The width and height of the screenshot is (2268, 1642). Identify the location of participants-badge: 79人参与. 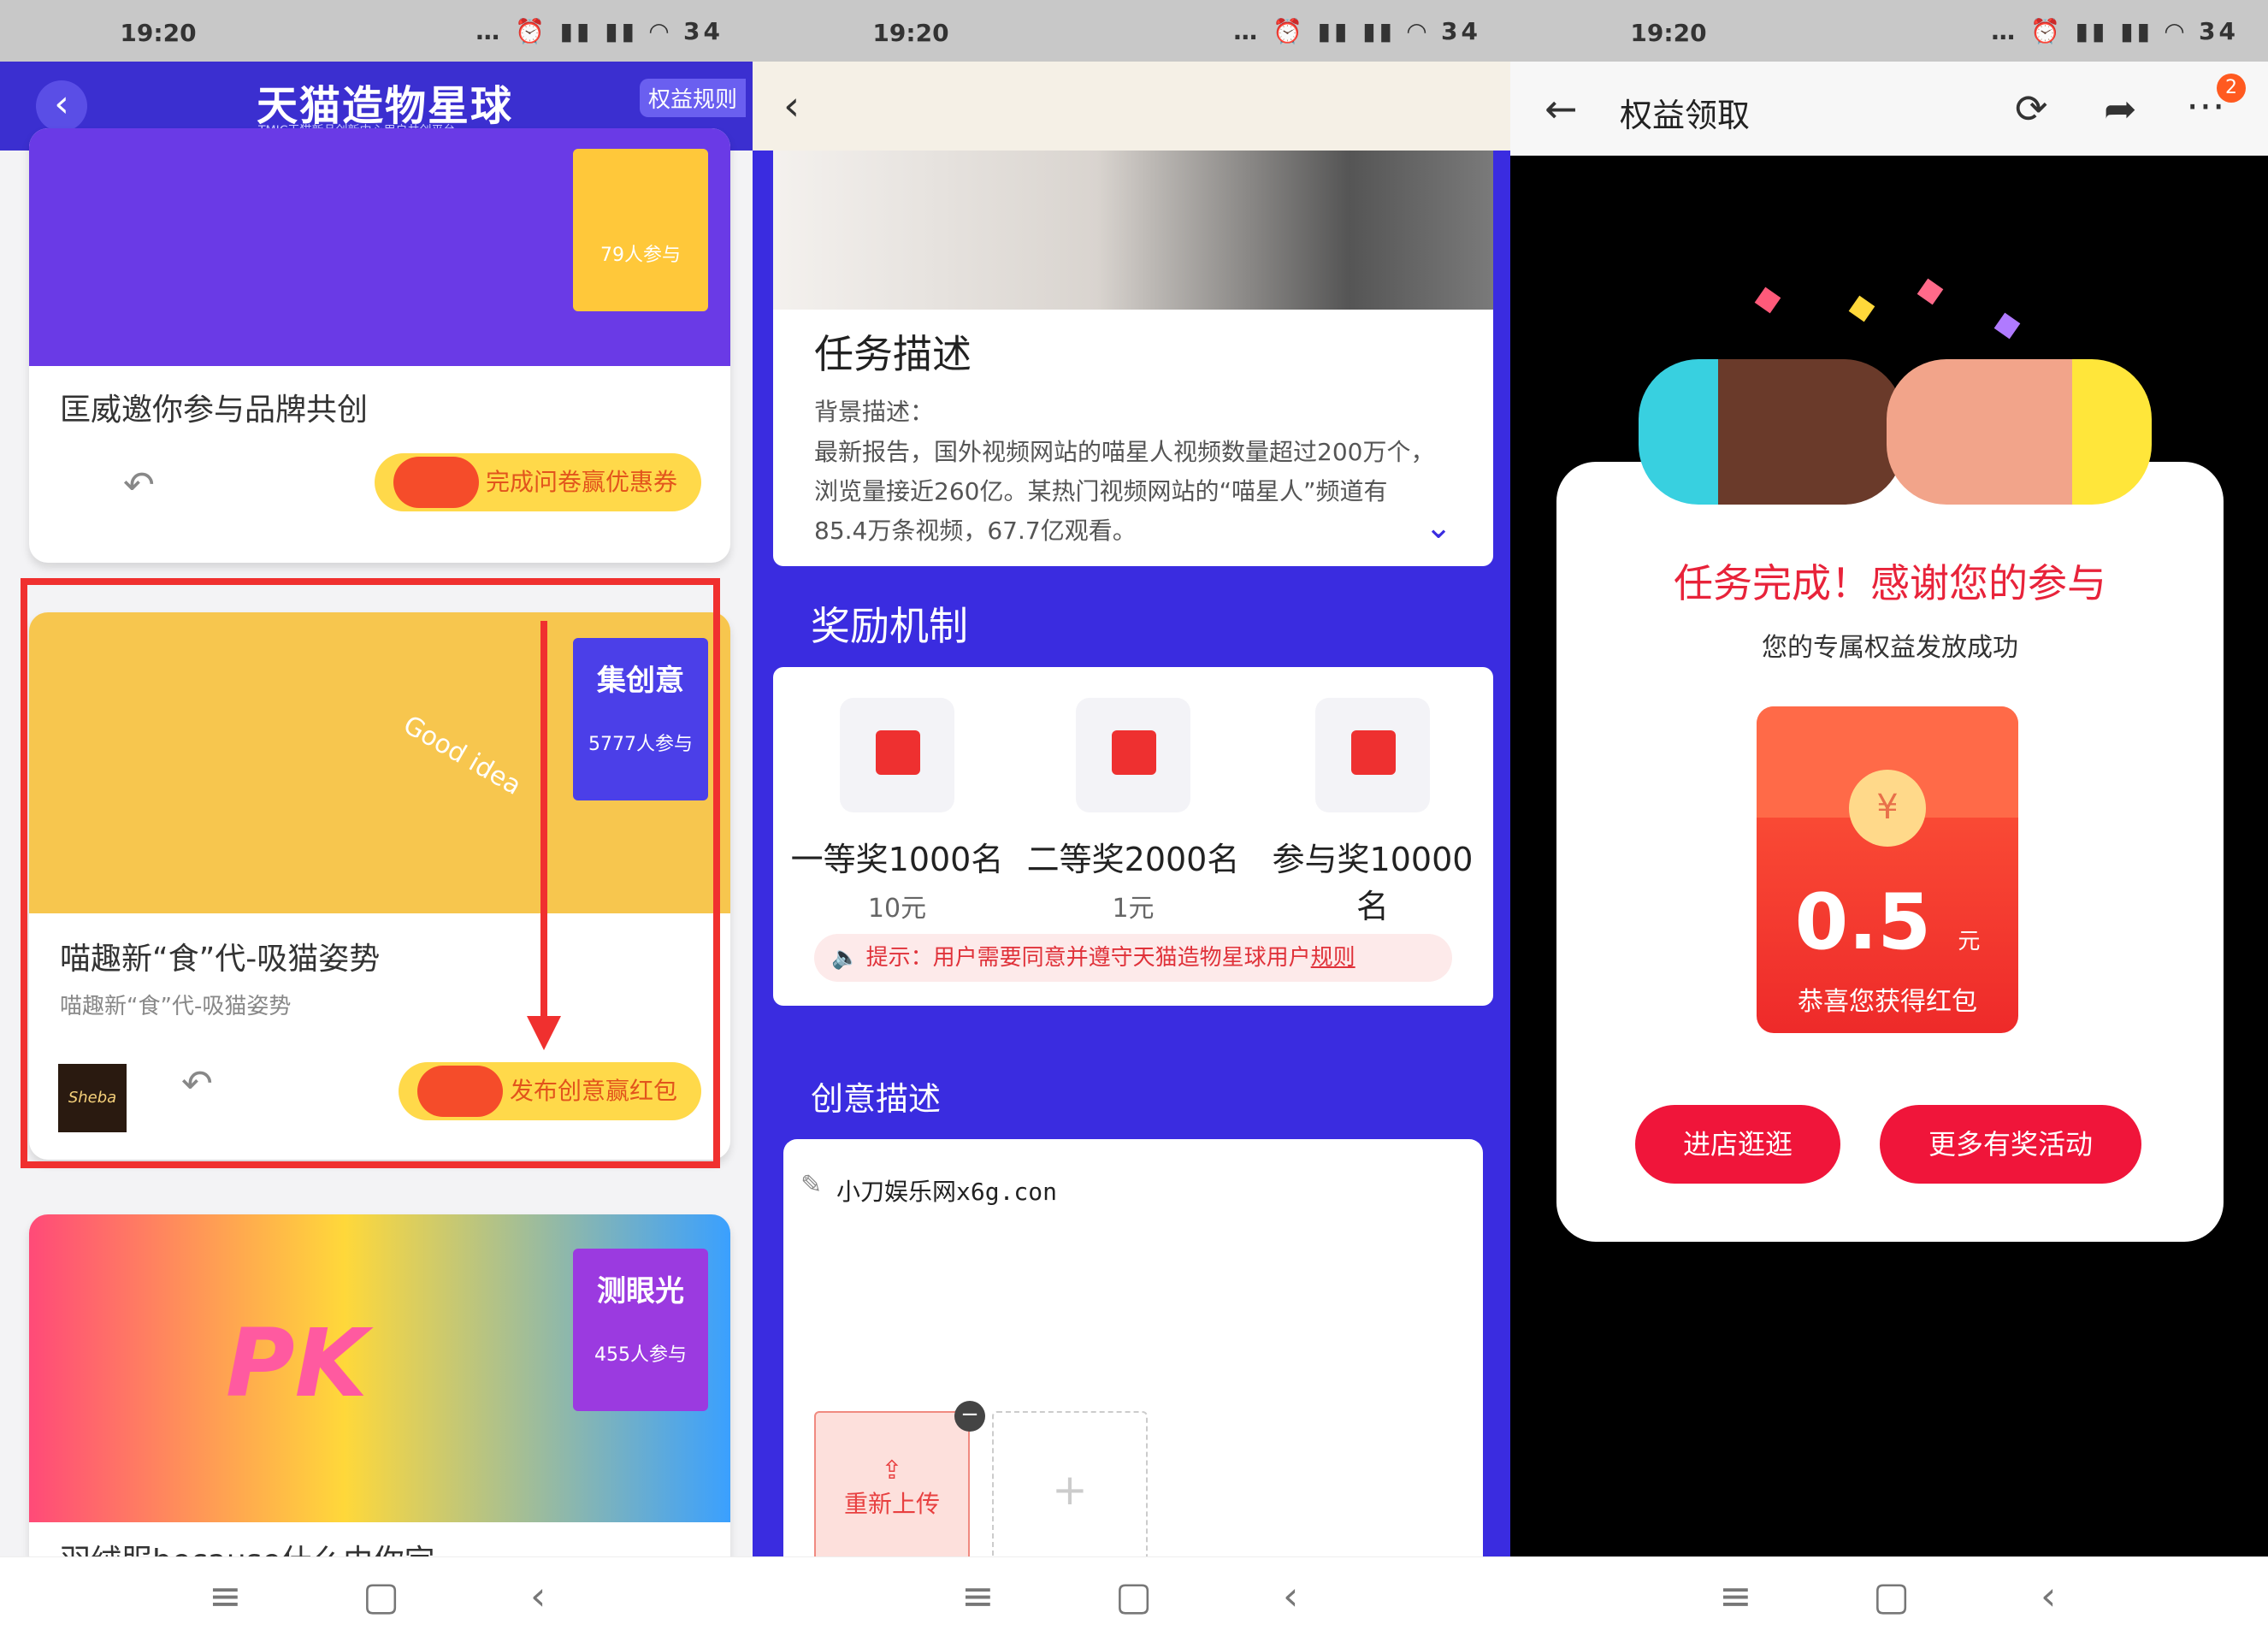
(640, 230).